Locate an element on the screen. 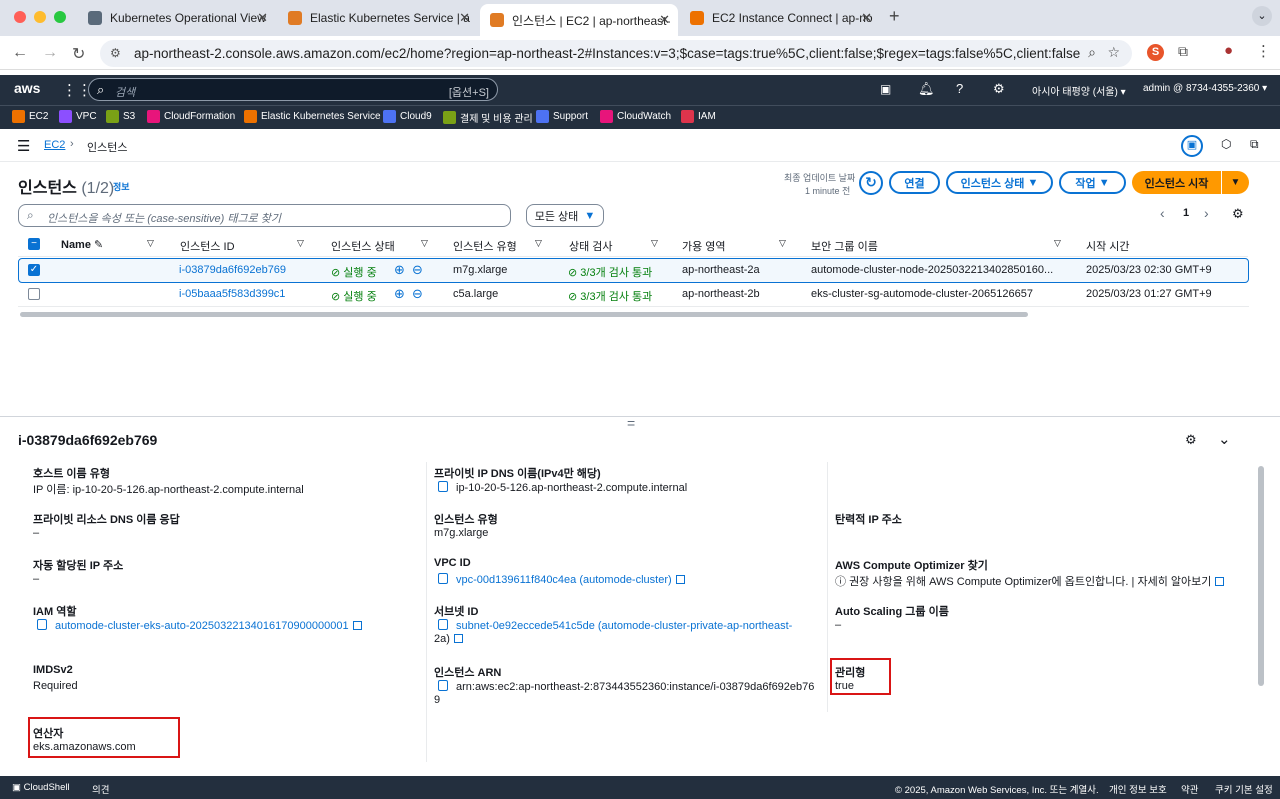  settings-hex-icon: ⬡ is located at coordinates (1226, 144).